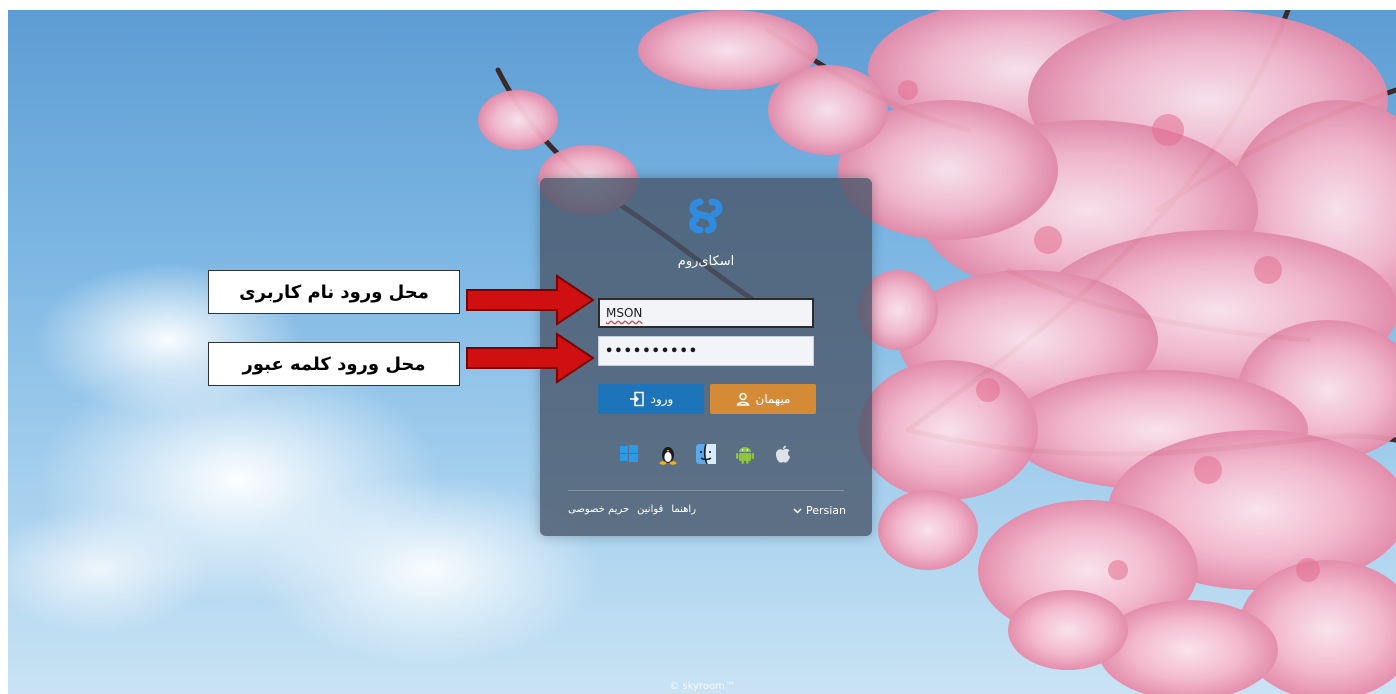  What do you see at coordinates (706, 351) in the screenshot?
I see `password-input: ••••••••••` at bounding box center [706, 351].